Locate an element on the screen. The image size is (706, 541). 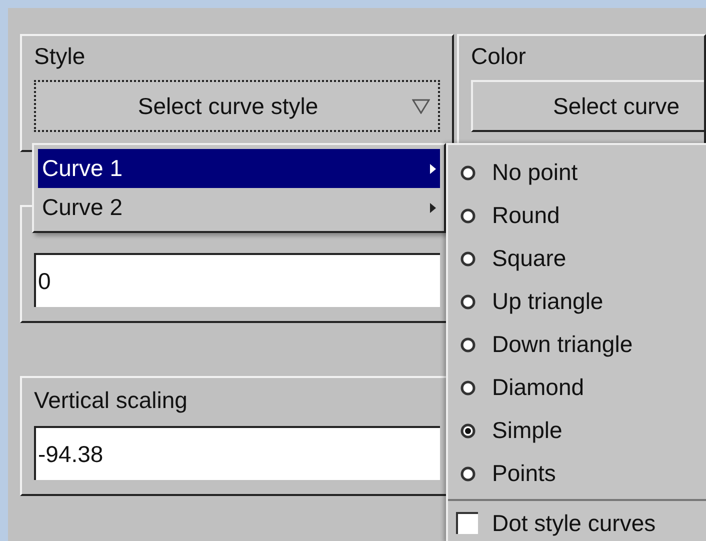
point-style-option: Square is located at coordinates (577, 258).